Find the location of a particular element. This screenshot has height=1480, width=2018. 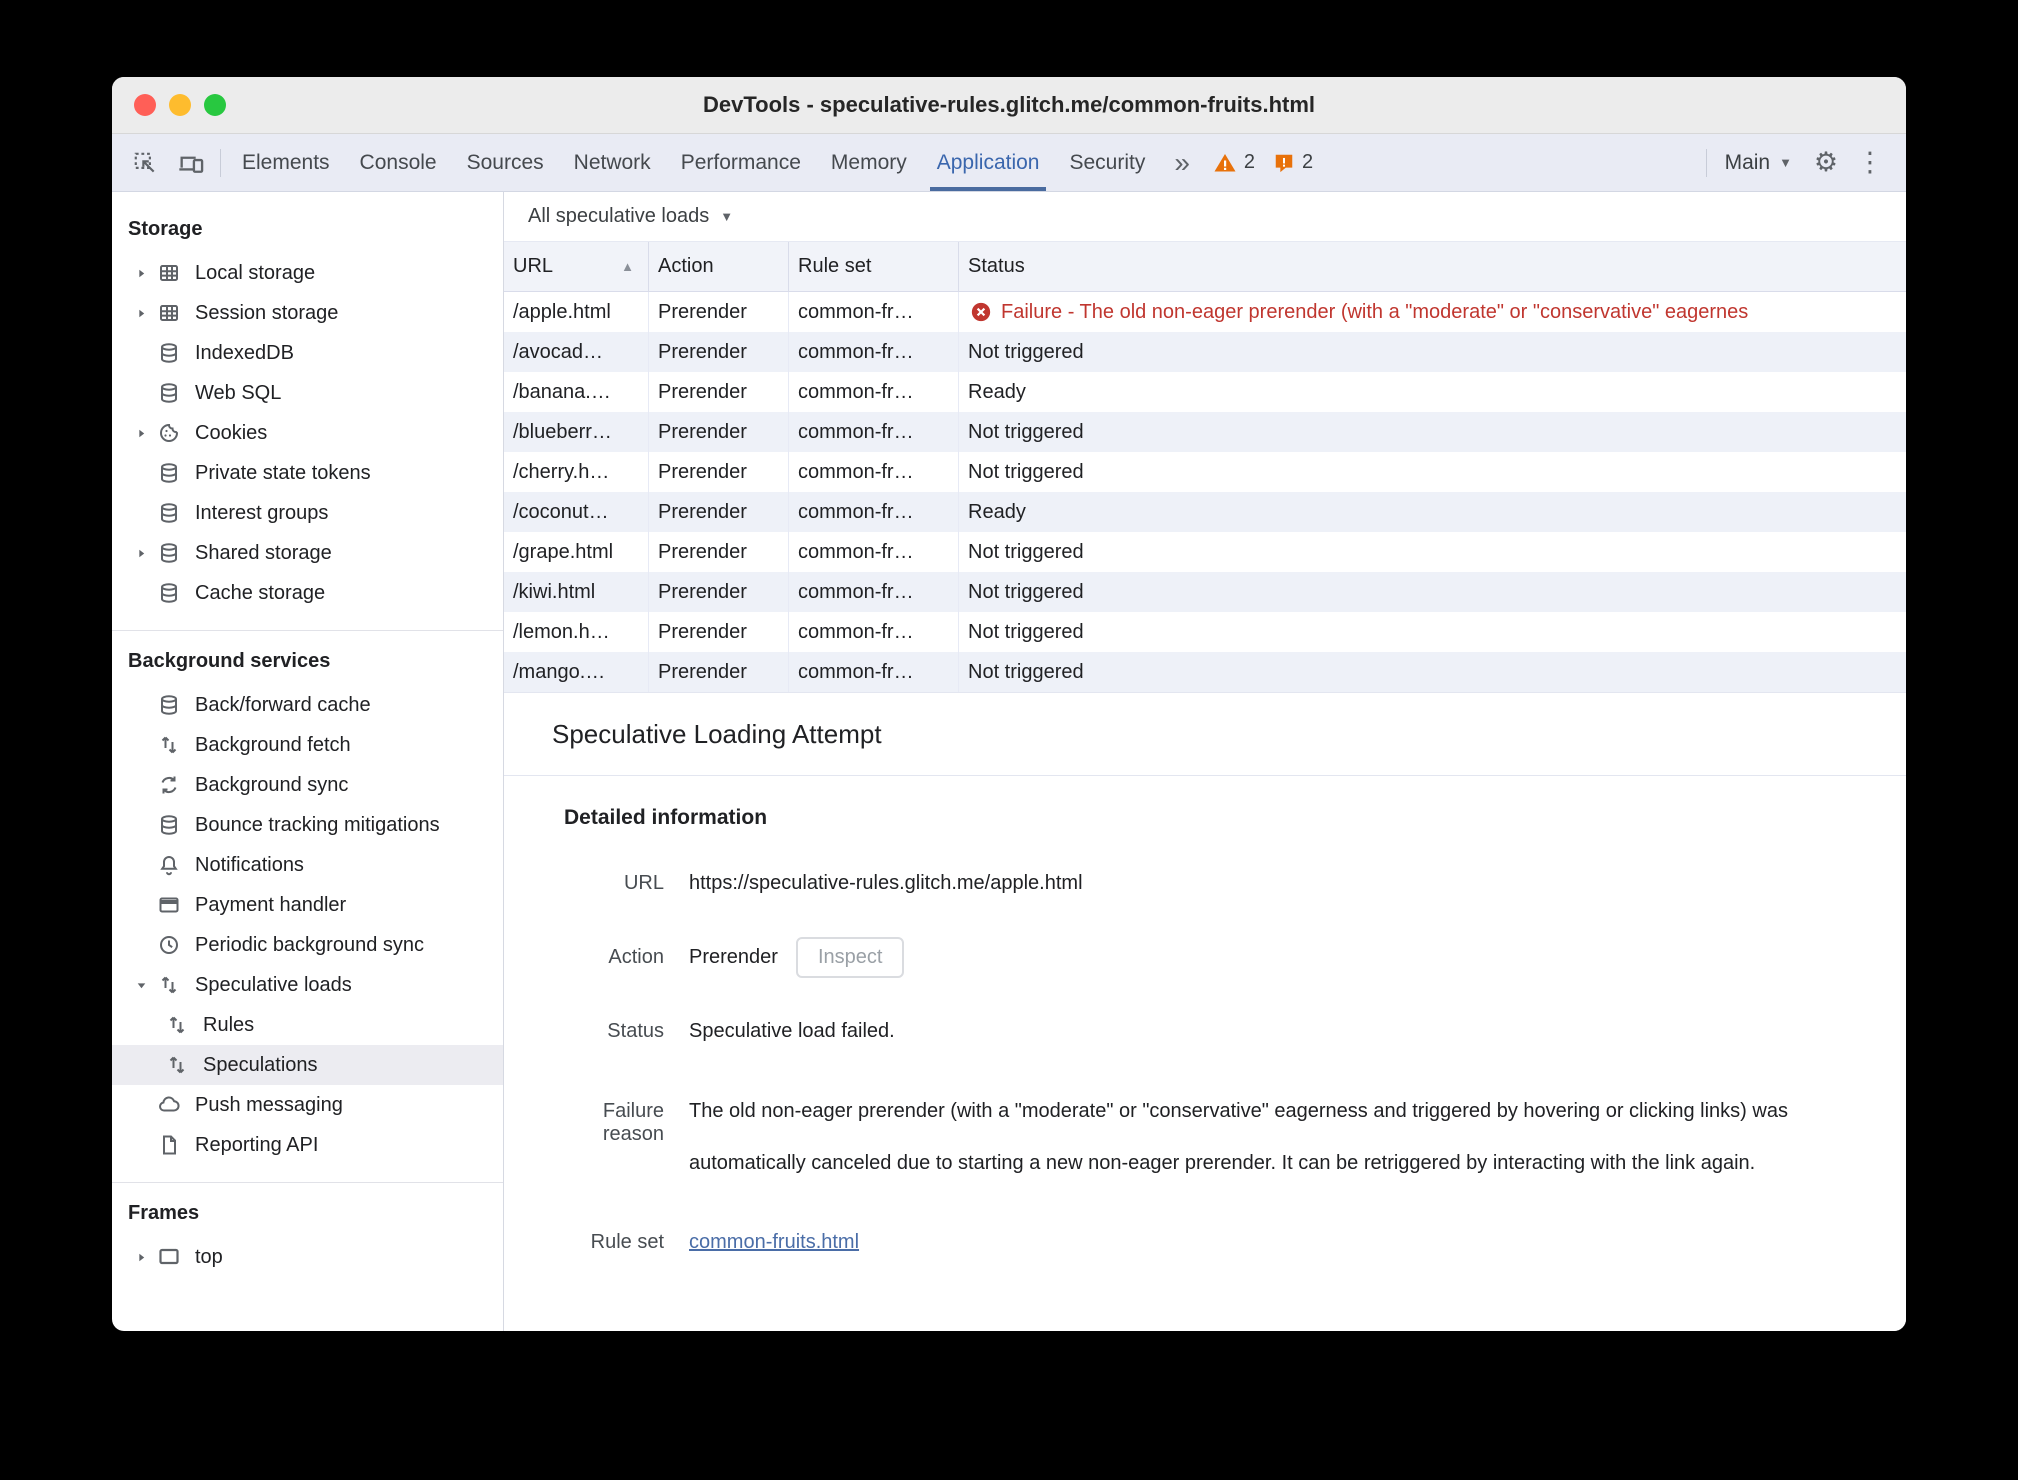

sidebar-item-session-storage: Session storage is located at coordinates (307, 313).